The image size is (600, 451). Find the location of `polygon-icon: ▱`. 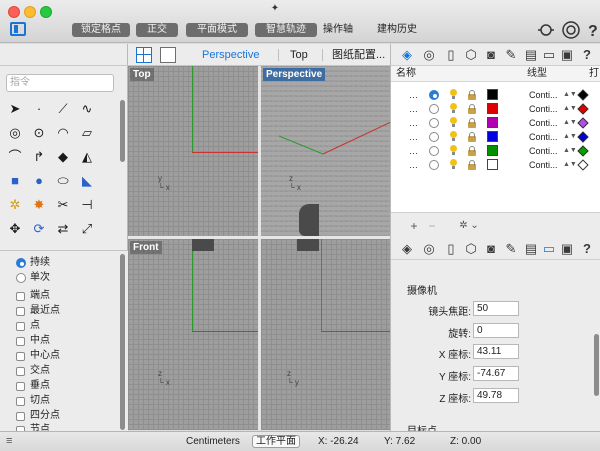

polygon-icon: ▱ is located at coordinates (87, 133).